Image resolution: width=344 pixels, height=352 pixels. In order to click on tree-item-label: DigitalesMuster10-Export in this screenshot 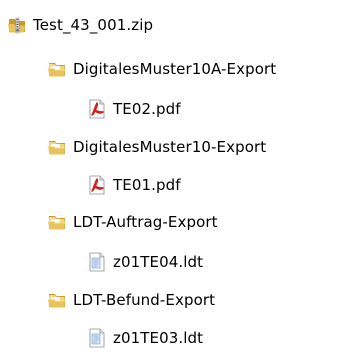, I will do `click(170, 147)`.